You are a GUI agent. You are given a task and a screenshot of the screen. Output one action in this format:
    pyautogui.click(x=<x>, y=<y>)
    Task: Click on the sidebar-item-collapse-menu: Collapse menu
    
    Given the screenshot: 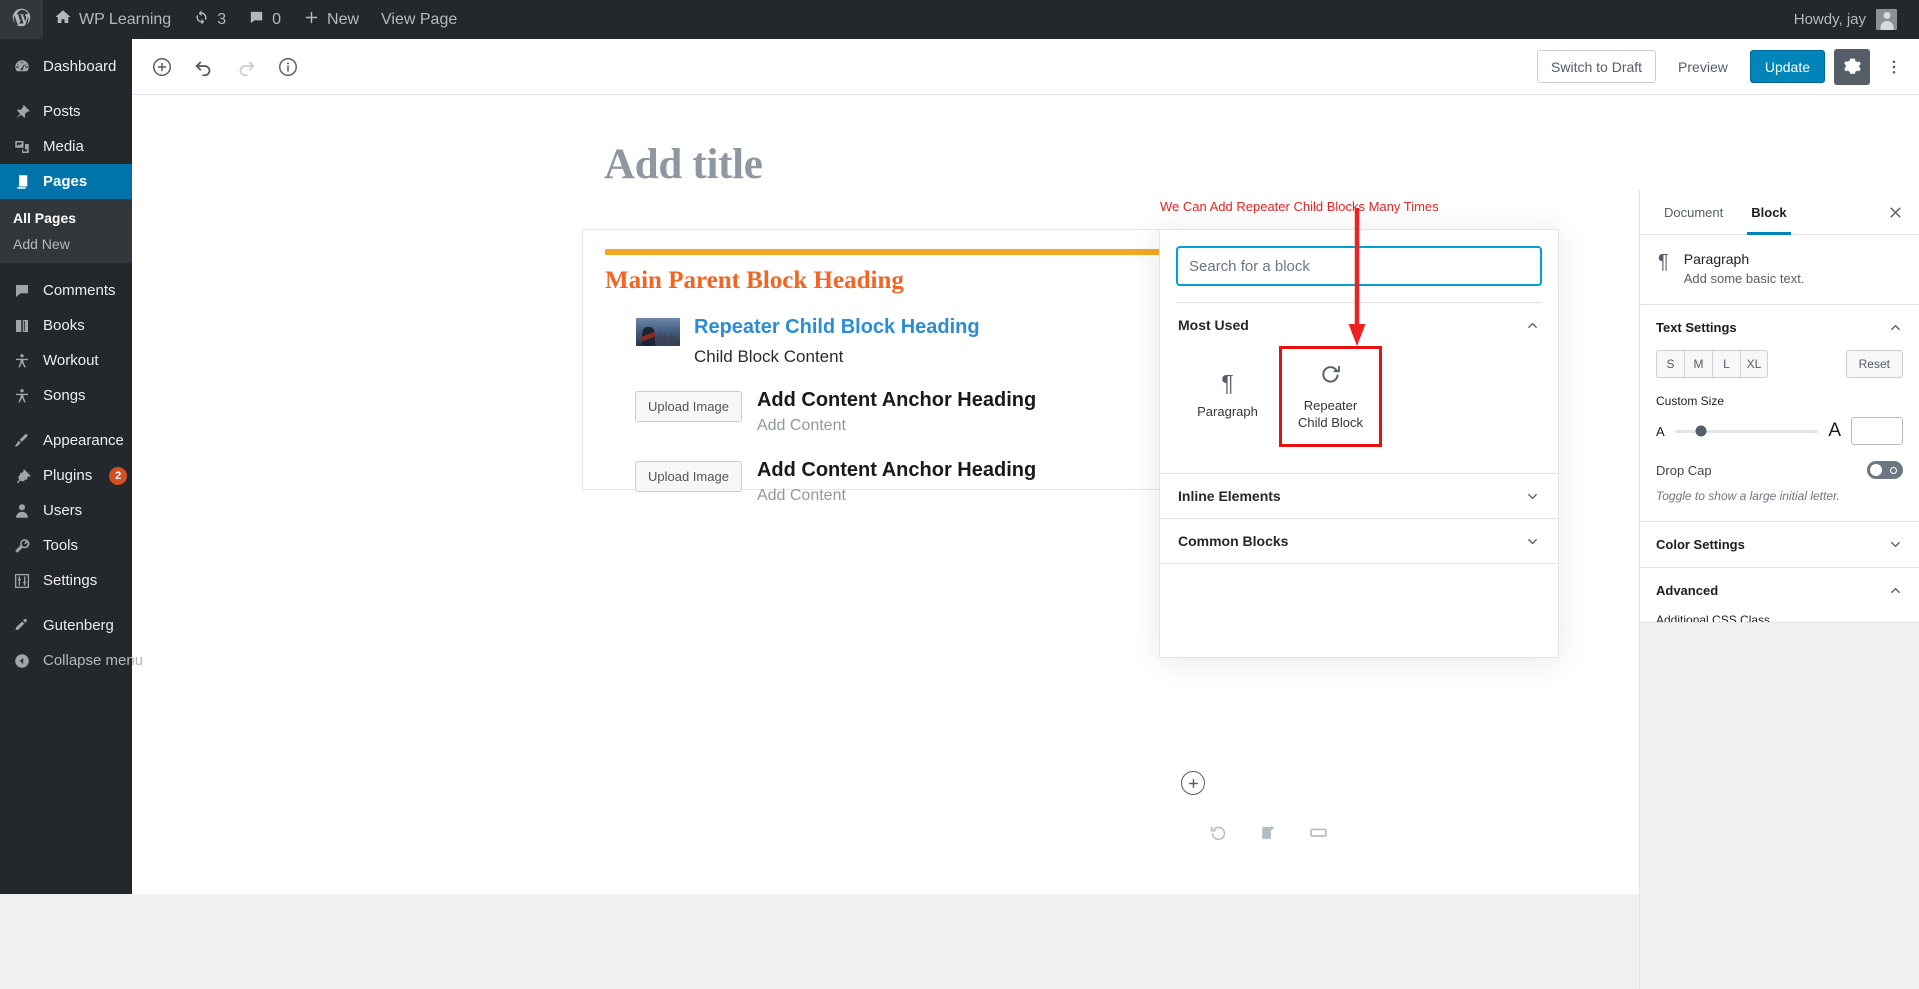 What is the action you would take?
    pyautogui.click(x=71, y=660)
    